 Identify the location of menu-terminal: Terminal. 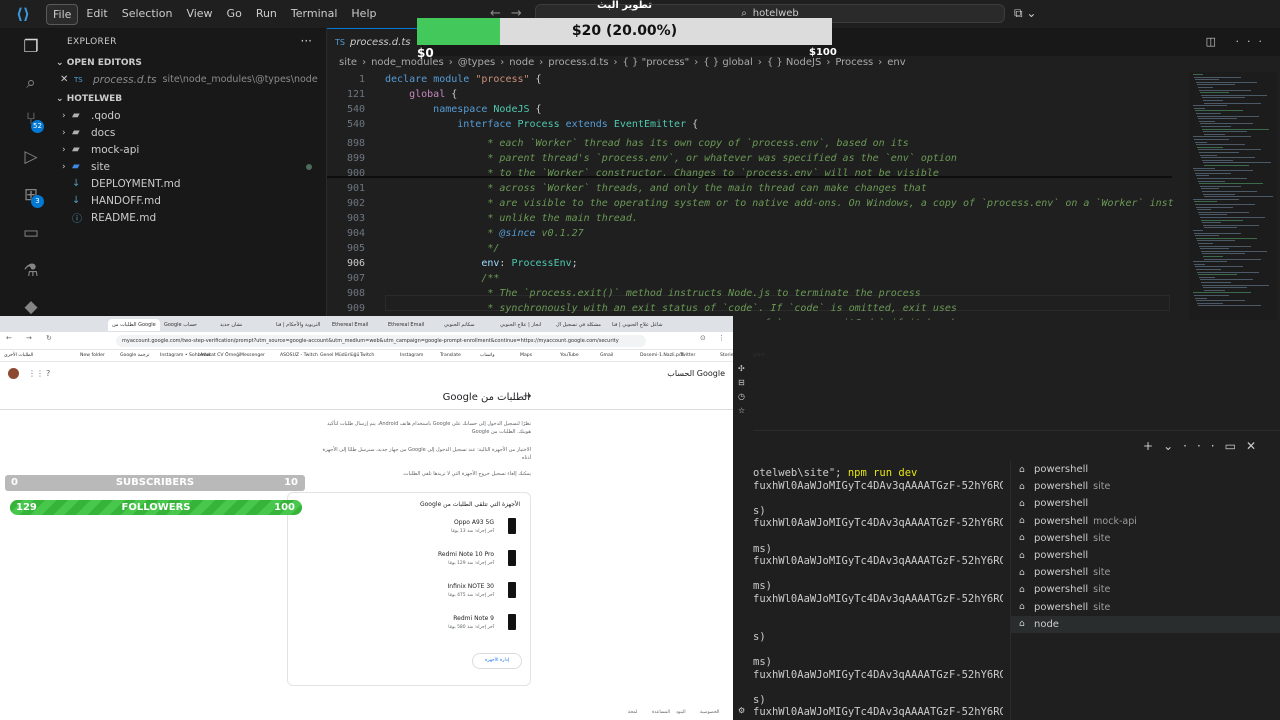
(314, 14).